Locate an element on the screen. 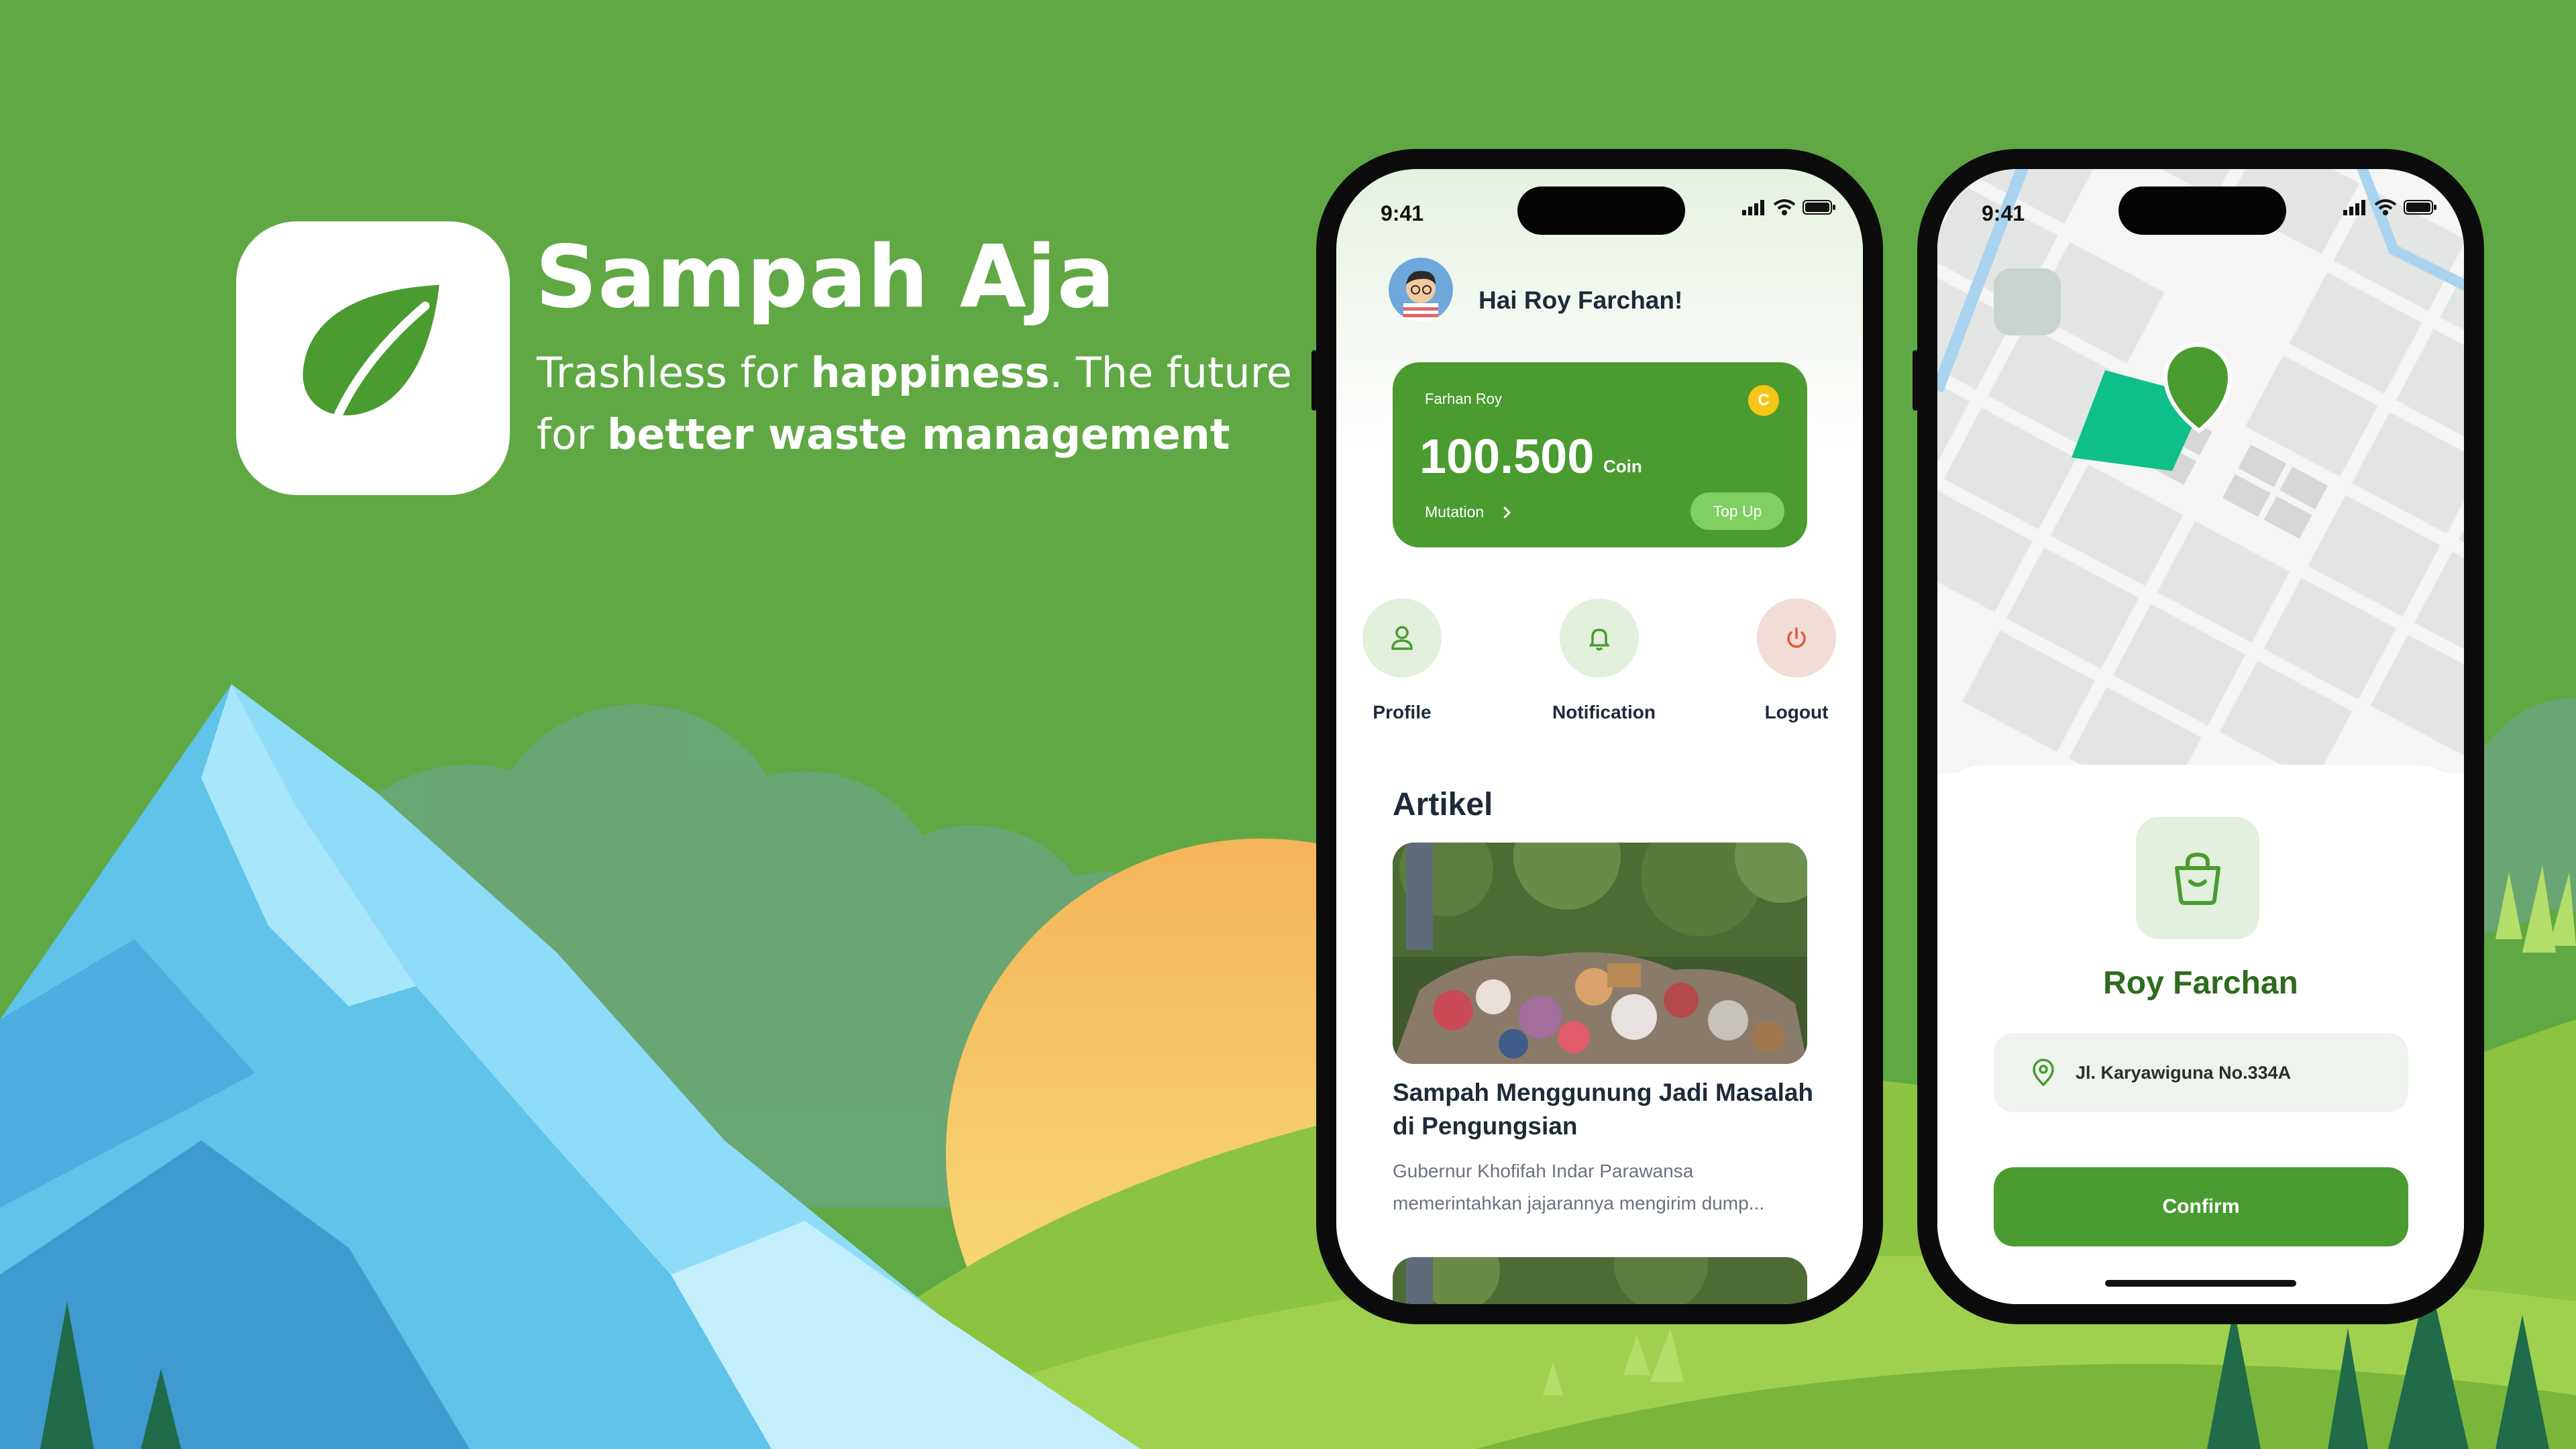  user-name: Roy Farchan is located at coordinates (2200, 983).